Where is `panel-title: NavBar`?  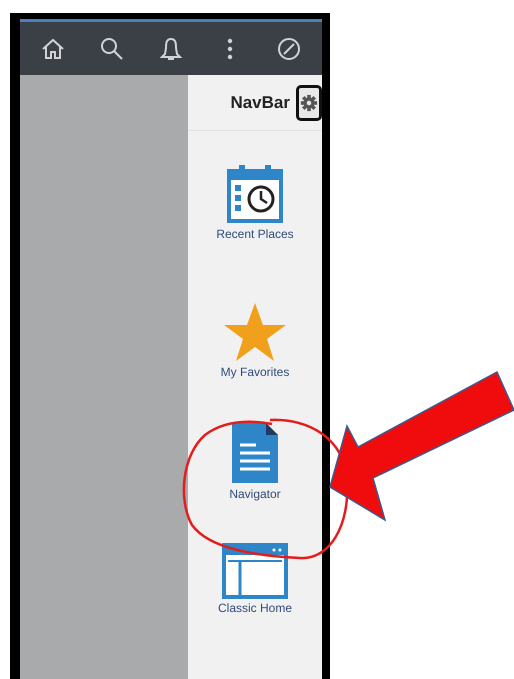
panel-title: NavBar is located at coordinates (260, 103).